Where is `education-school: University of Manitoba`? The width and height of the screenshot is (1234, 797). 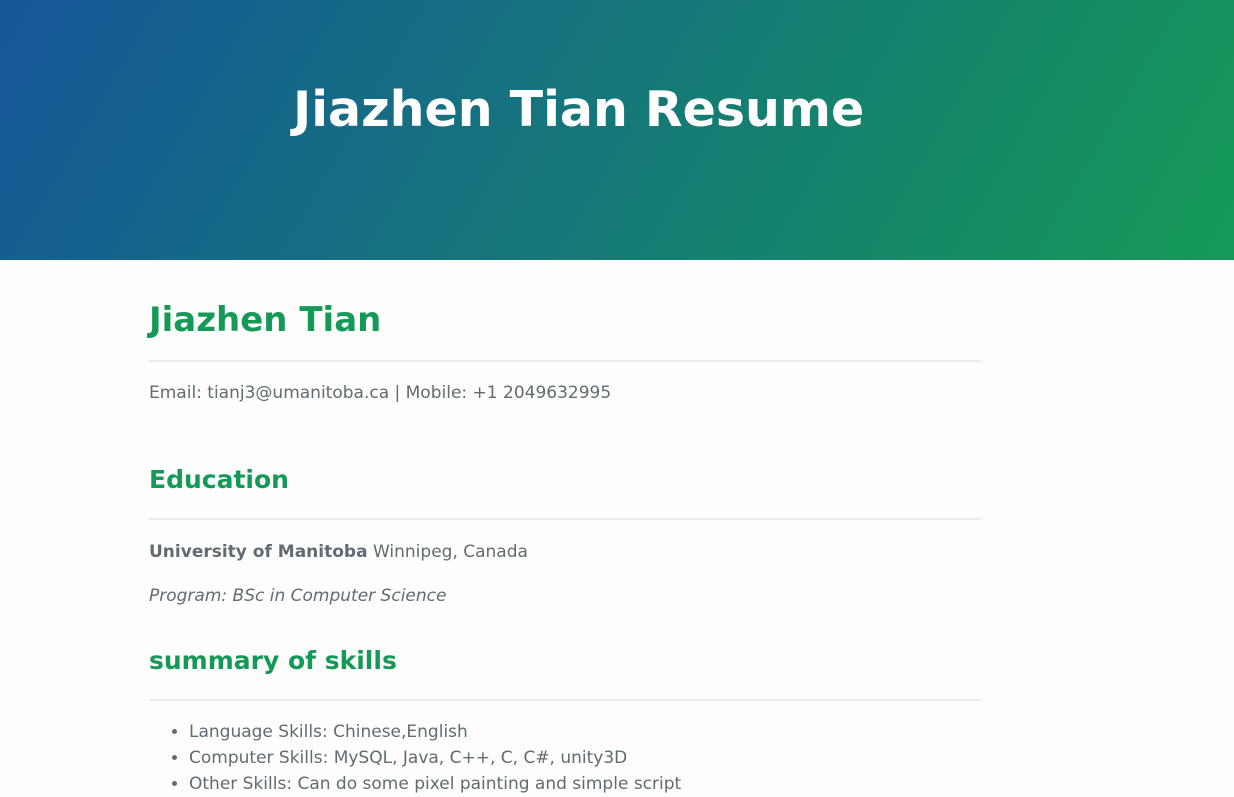
education-school: University of Manitoba is located at coordinates (258, 552).